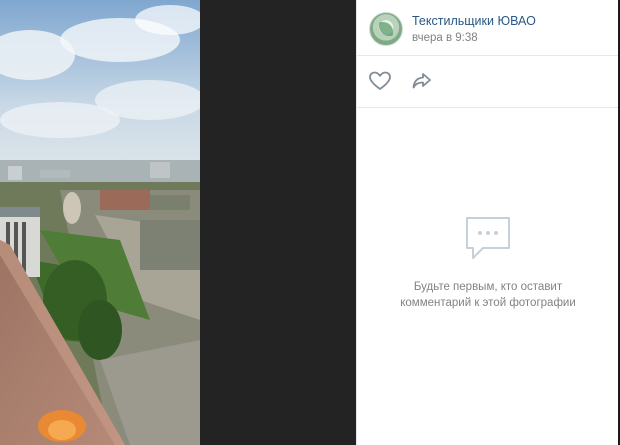 The image size is (620, 445). I want to click on actions-bar, so click(488, 82).